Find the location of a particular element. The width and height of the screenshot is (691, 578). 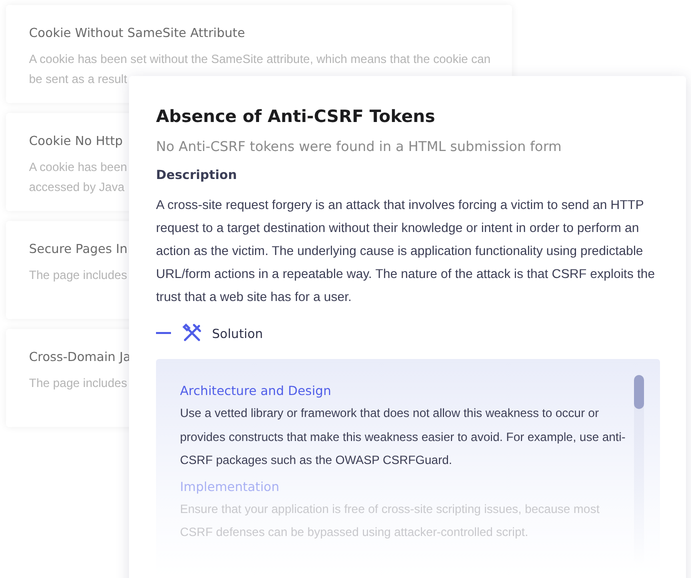

solution-heading: Solution is located at coordinates (237, 333).